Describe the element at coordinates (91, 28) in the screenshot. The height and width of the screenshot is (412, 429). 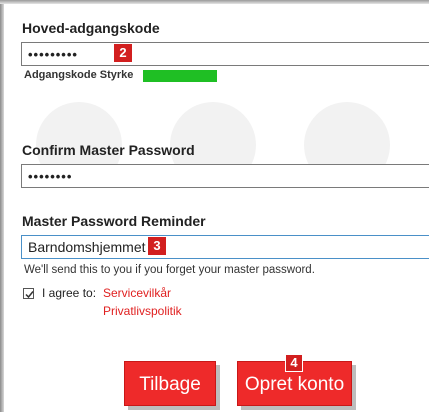
I see `master-password-label: Hoved-adgangskode` at that location.